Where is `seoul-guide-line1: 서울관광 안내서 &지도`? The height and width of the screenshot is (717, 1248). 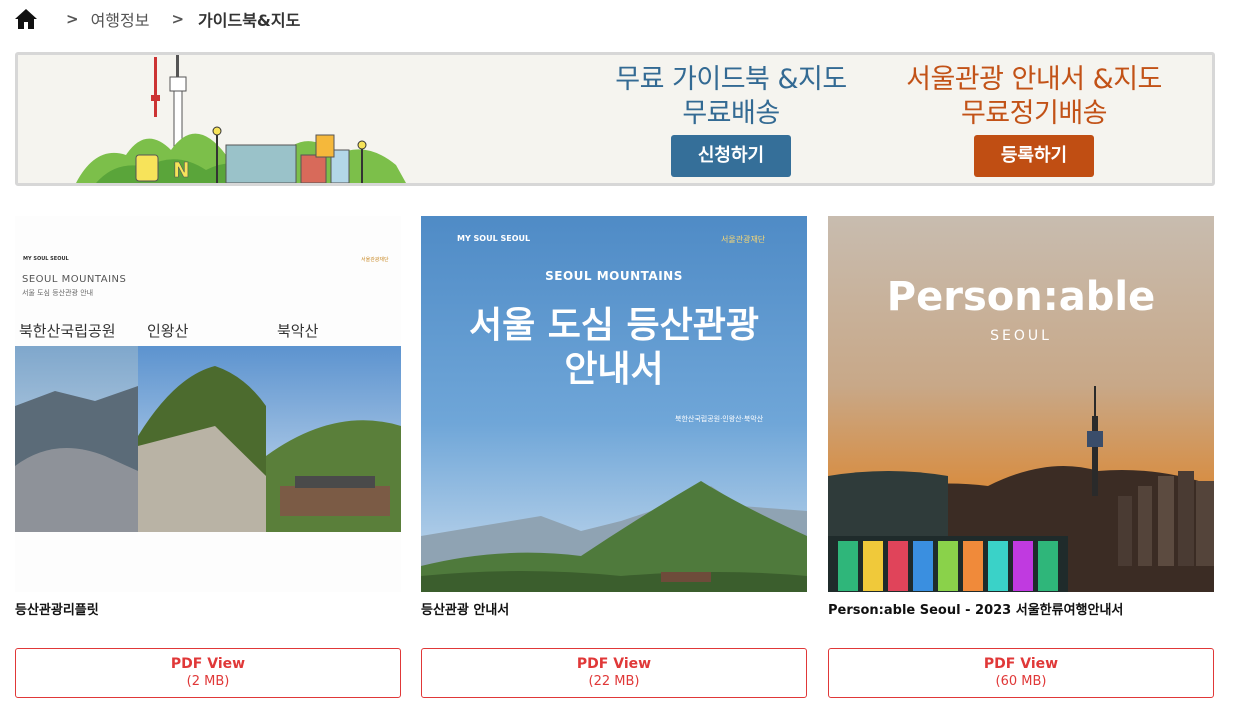
seoul-guide-line1: 서울관광 안내서 &지도 is located at coordinates (1034, 79).